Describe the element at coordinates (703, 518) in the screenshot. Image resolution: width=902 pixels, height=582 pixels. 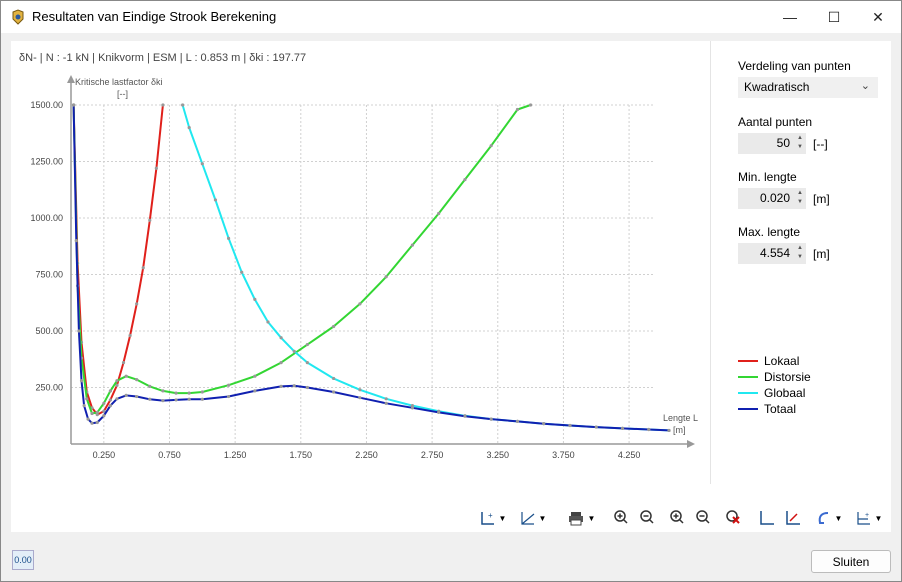
I see `zoom-out-y-button` at that location.